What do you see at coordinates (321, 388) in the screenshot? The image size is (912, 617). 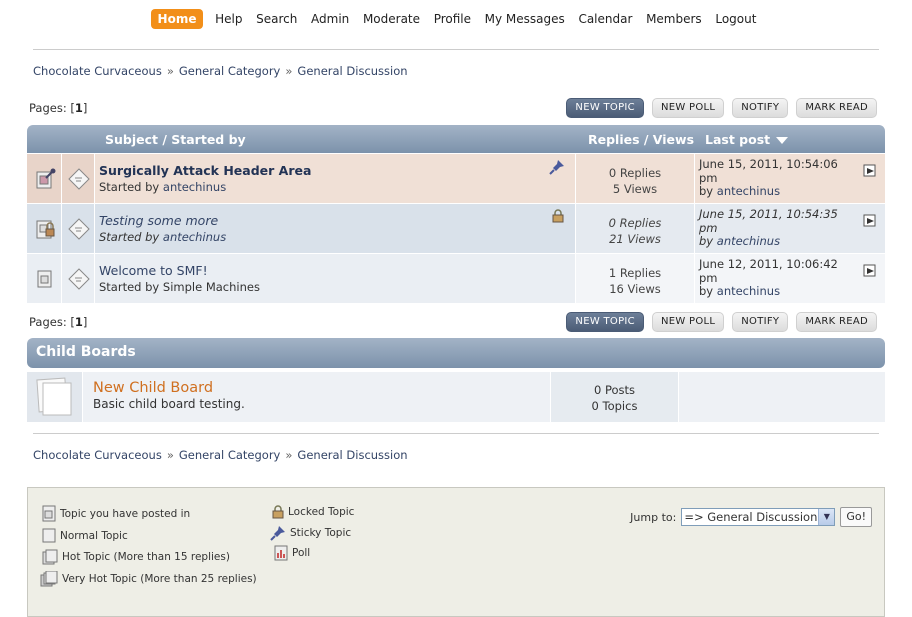 I see `child-board-link: New Child Board` at bounding box center [321, 388].